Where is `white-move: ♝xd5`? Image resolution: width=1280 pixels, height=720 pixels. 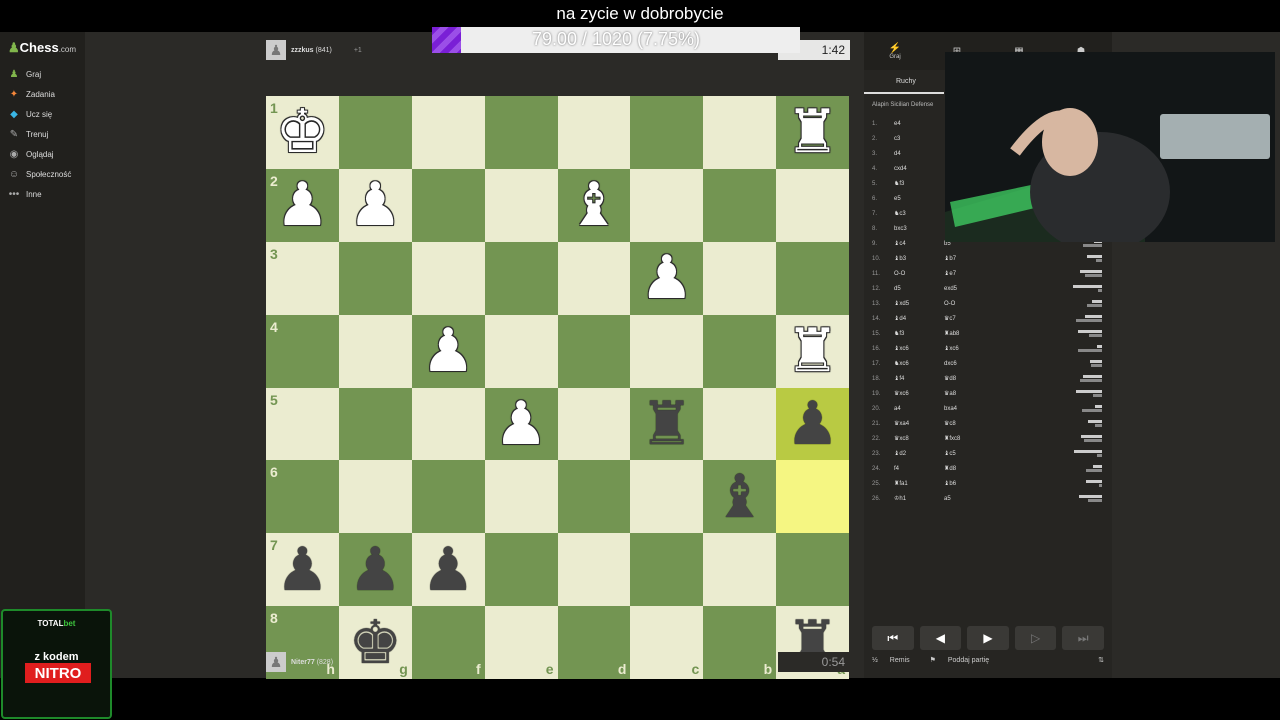 white-move: ♝xd5 is located at coordinates (919, 303).